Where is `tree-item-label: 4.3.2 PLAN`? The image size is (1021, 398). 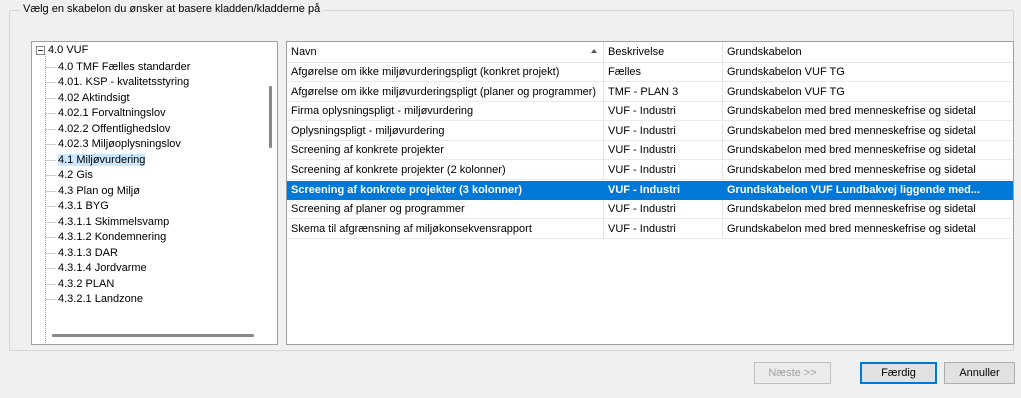
tree-item-label: 4.3.2 PLAN is located at coordinates (86, 283).